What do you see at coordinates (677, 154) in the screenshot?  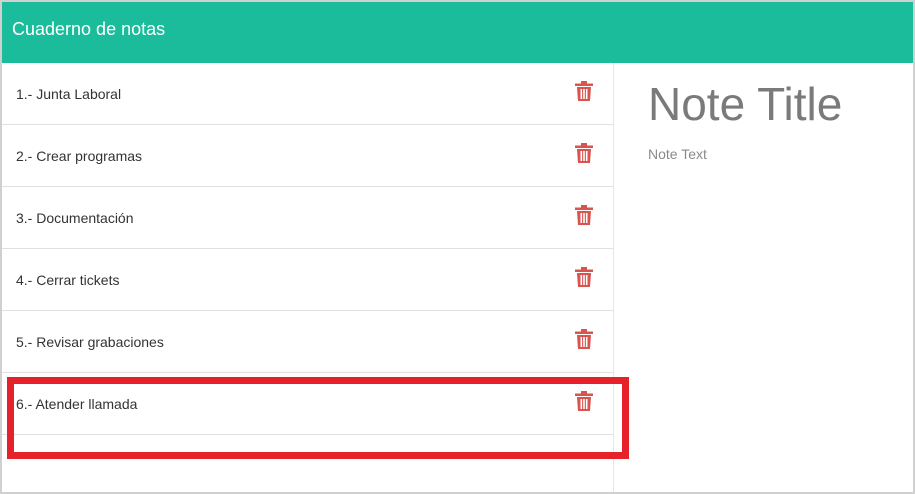 I see `note-text-input: Note Text` at bounding box center [677, 154].